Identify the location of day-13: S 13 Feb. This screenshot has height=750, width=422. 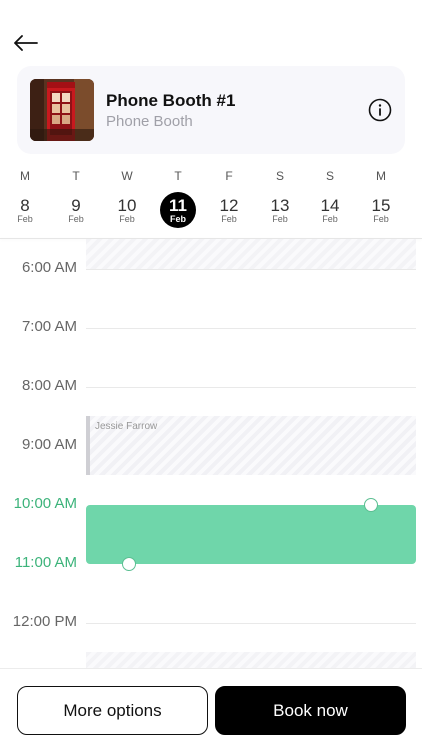
(280, 198).